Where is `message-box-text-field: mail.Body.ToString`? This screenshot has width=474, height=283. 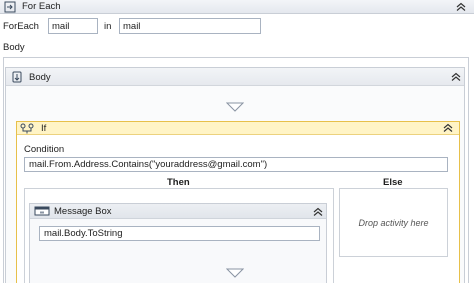 message-box-text-field: mail.Body.ToString is located at coordinates (179, 233).